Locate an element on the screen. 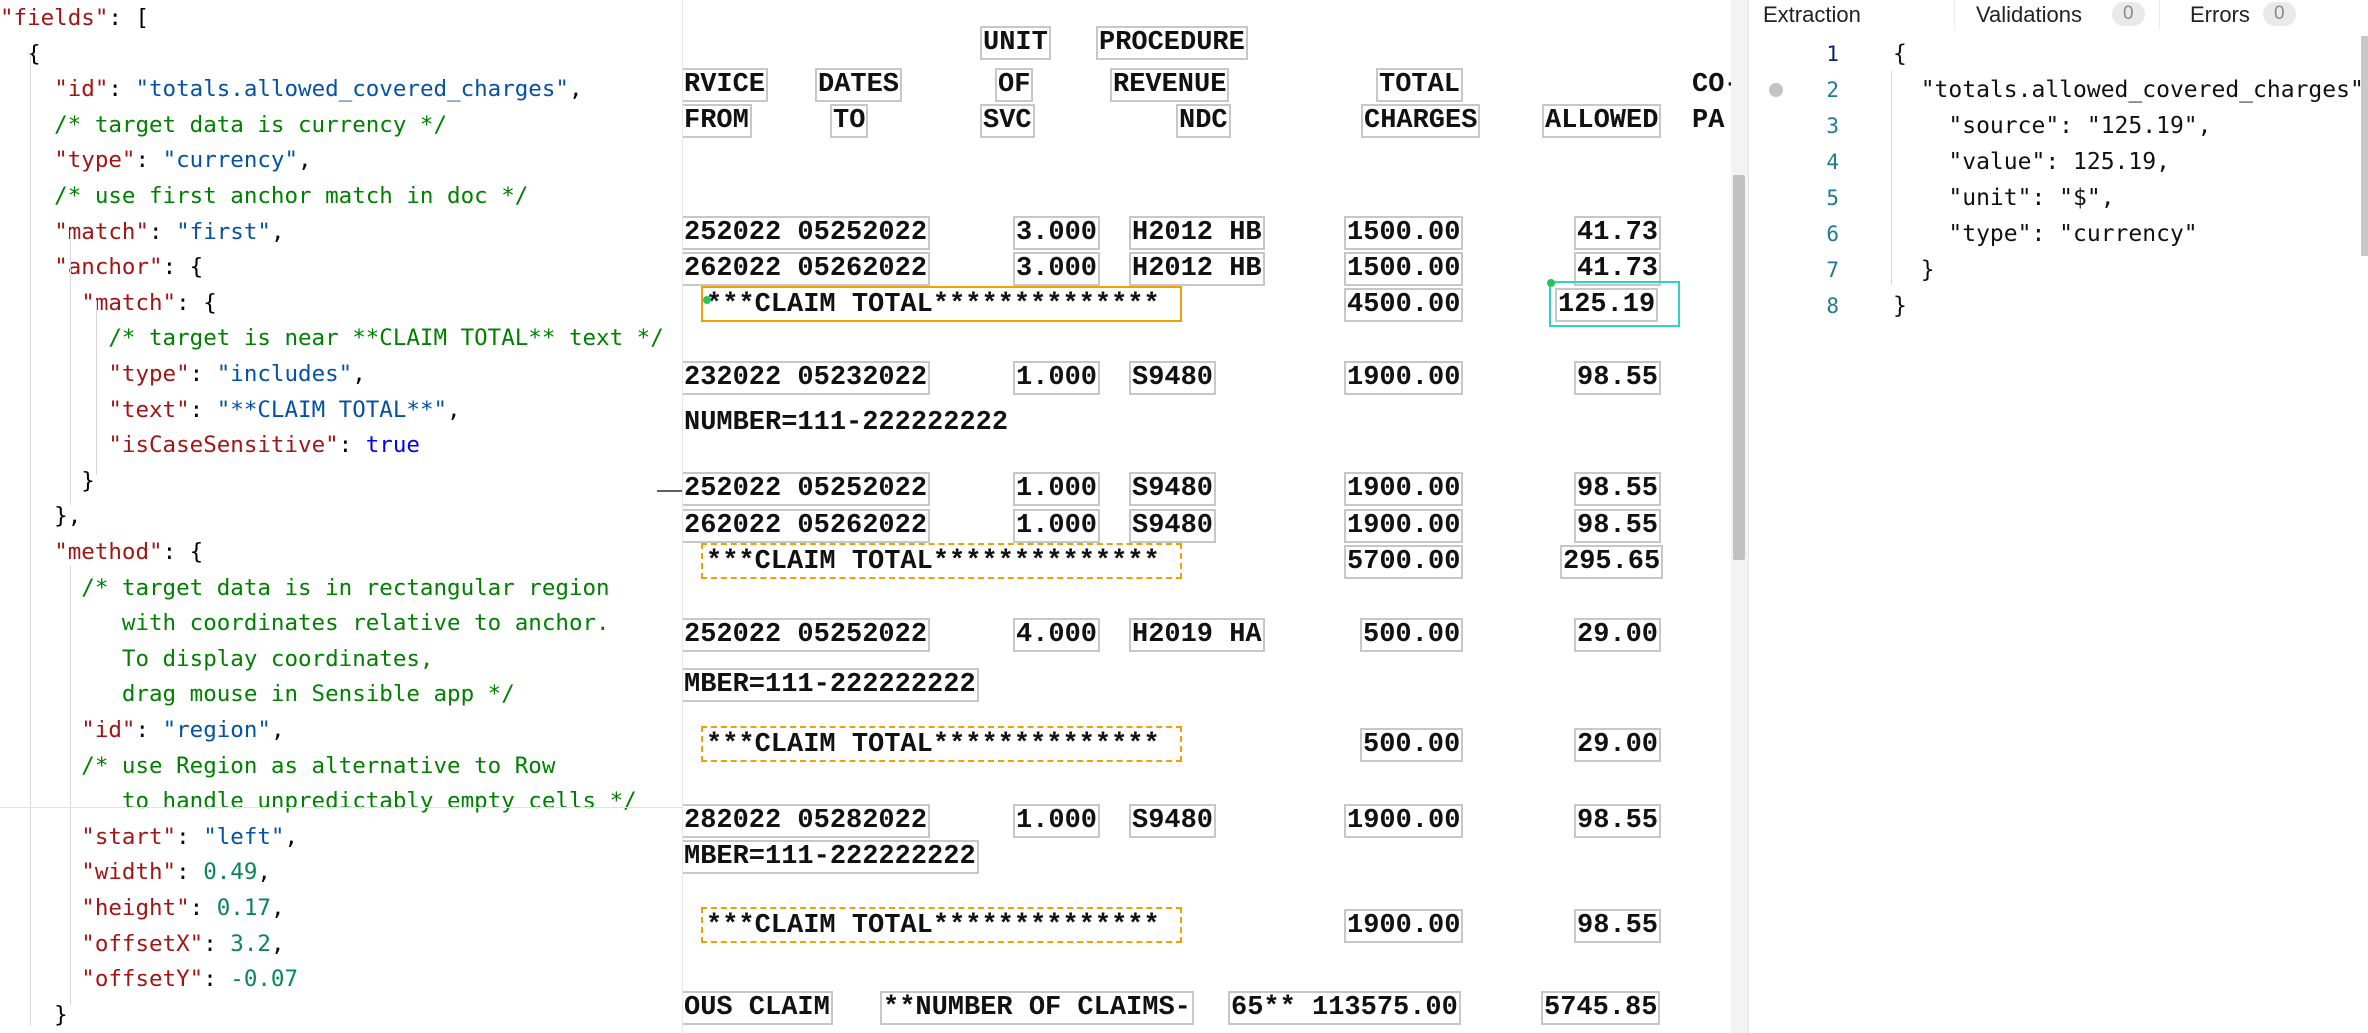 The height and width of the screenshot is (1033, 2368). cell-units: 1.000 is located at coordinates (1057, 821).